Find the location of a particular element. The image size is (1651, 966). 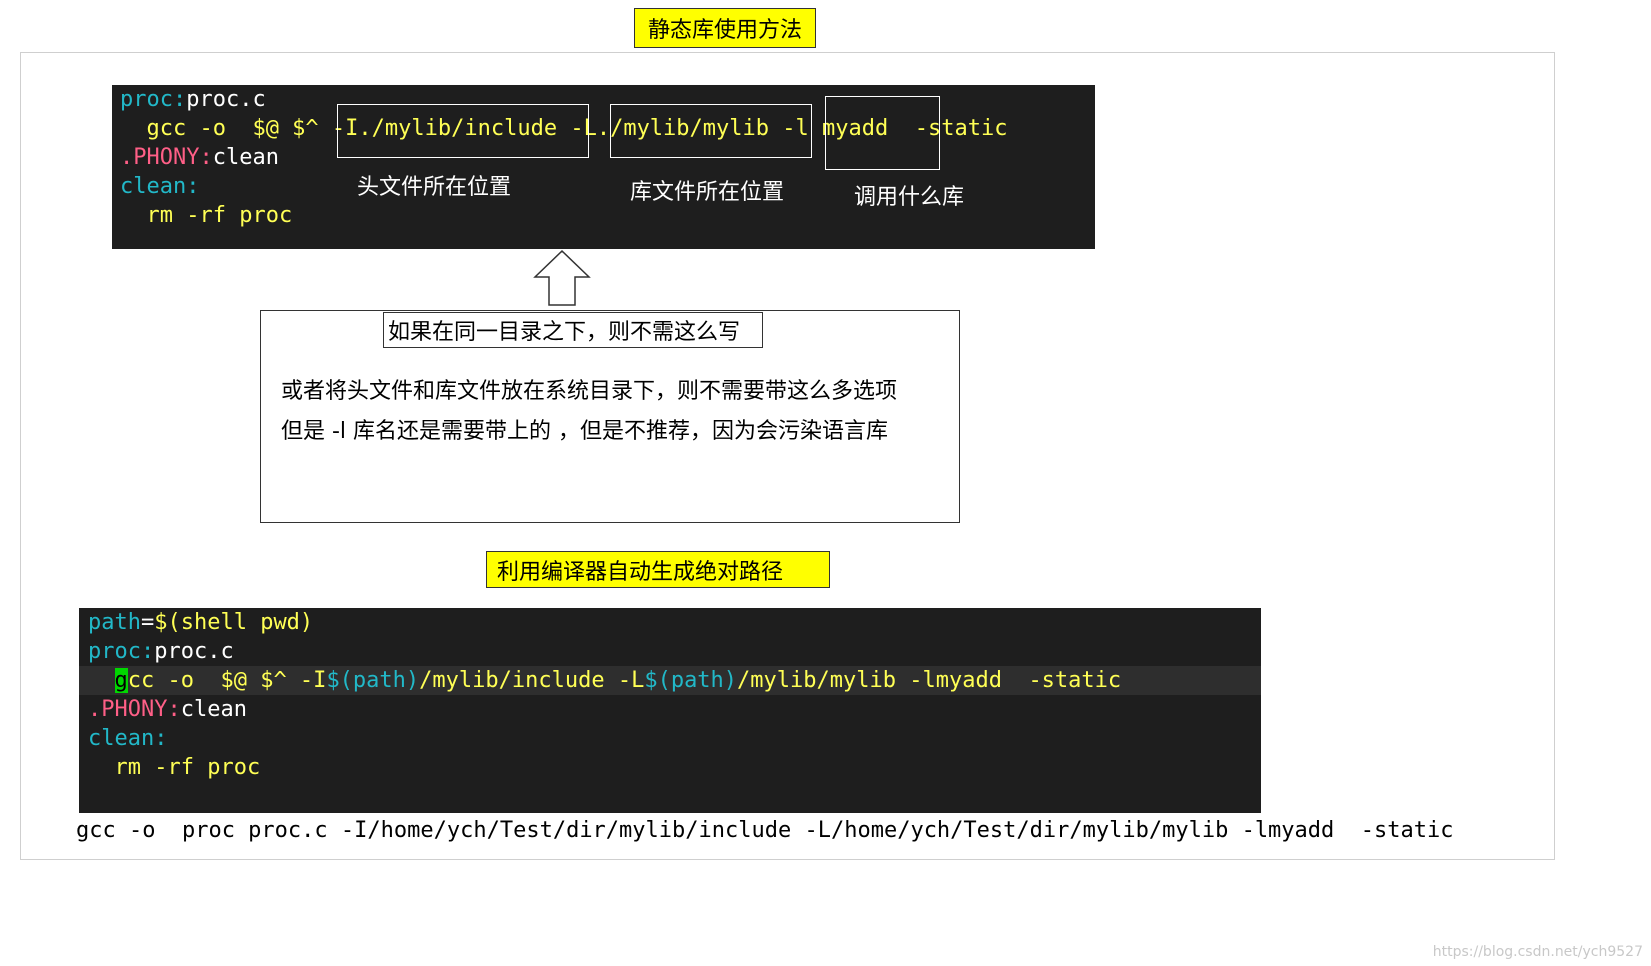

t2-line-6: rm -rf proc is located at coordinates (174, 767).